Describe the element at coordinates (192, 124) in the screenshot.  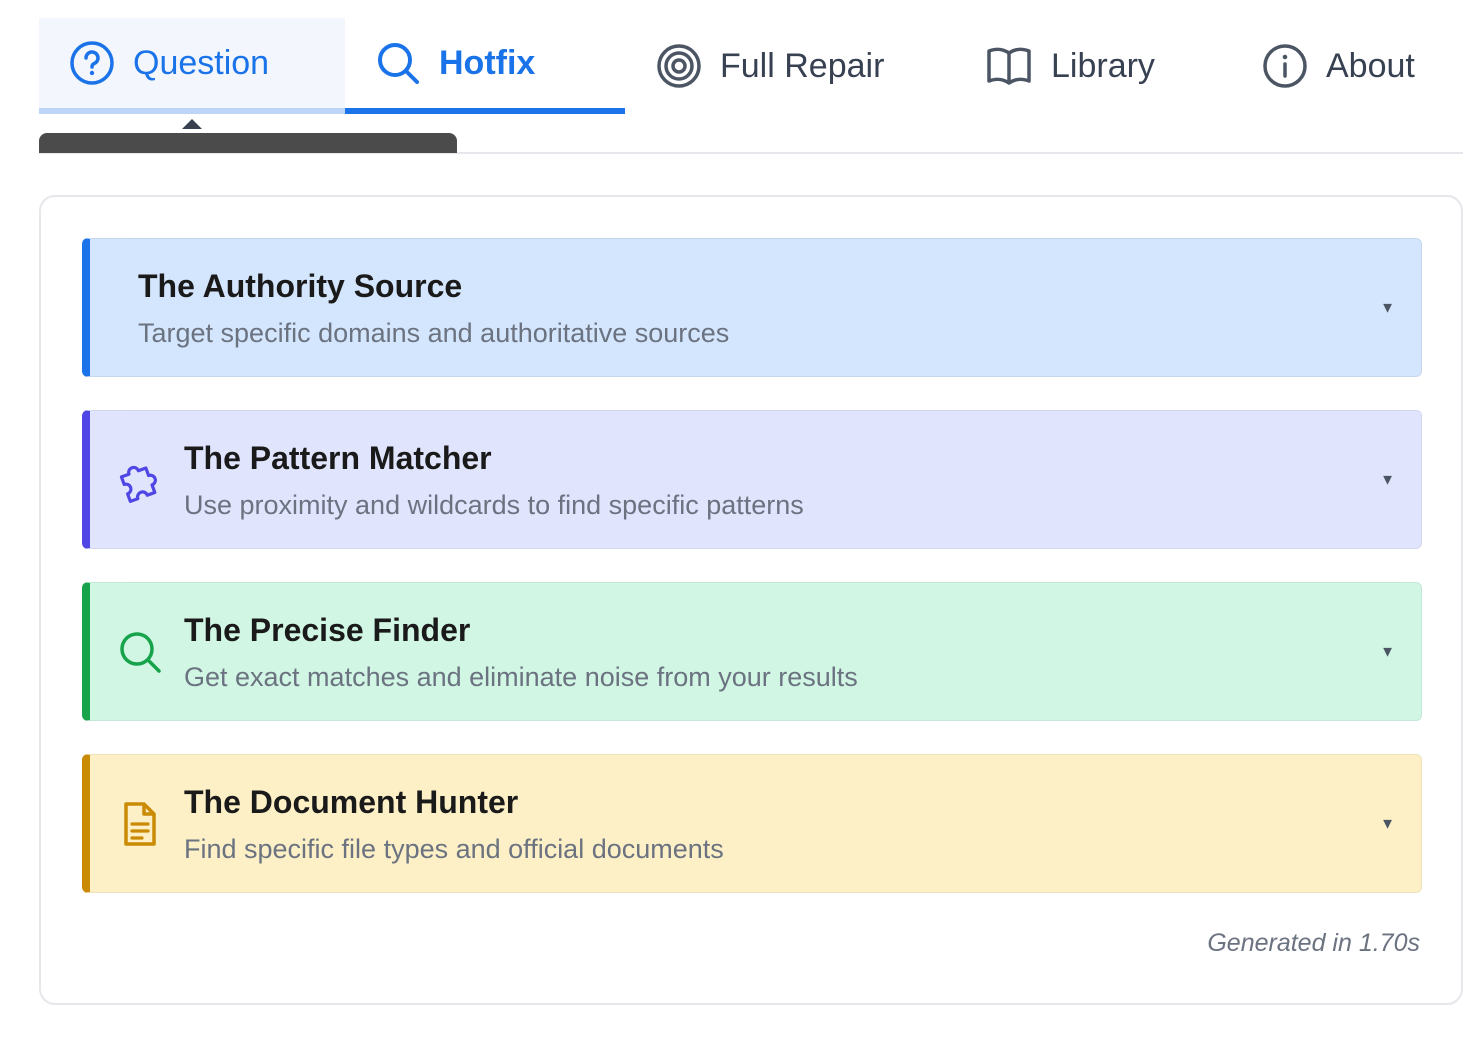
I see `tooltip-arrow` at that location.